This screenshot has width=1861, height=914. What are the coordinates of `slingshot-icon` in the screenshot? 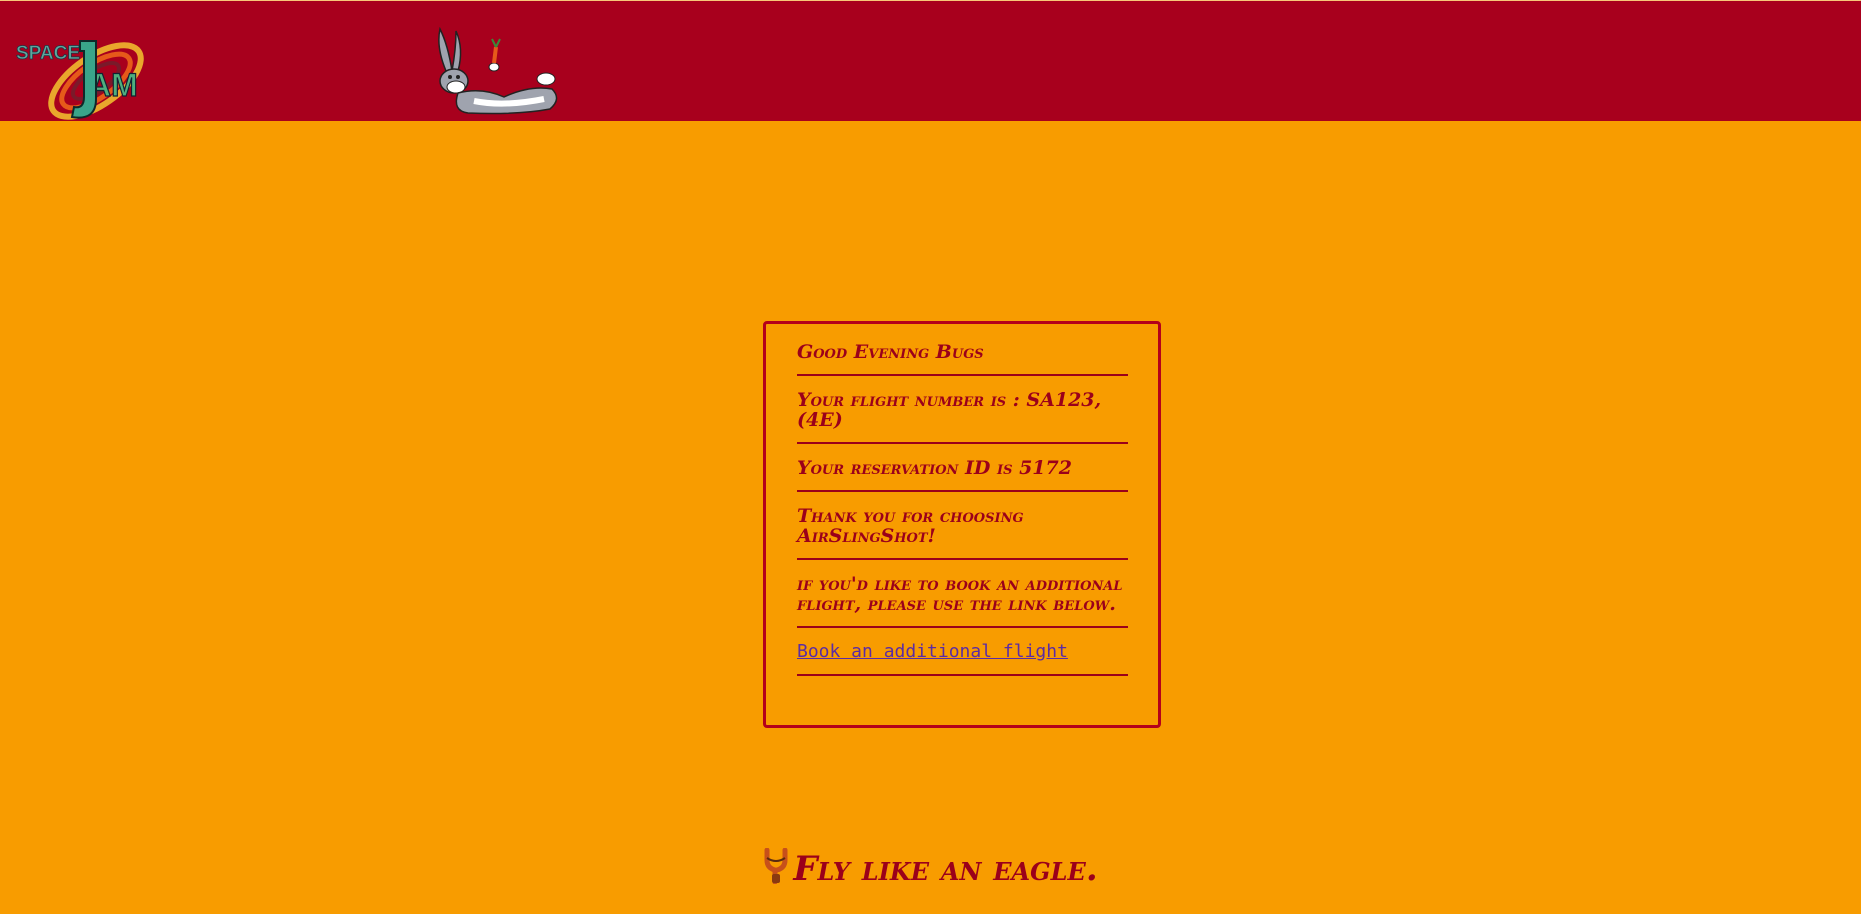 It's located at (776, 868).